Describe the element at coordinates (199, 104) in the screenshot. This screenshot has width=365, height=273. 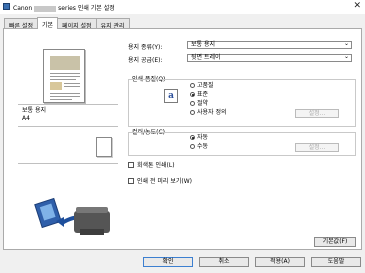
I see `radio-quality-fast: 절약` at that location.